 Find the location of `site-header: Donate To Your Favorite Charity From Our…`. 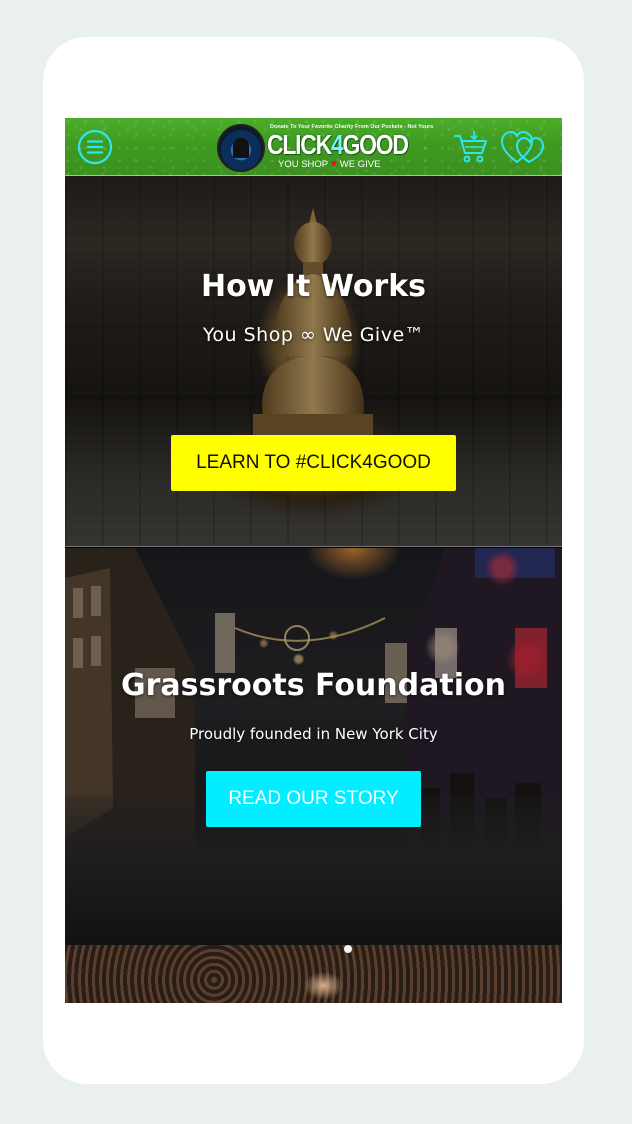

site-header: Donate To Your Favorite Charity From Our… is located at coordinates (313, 147).